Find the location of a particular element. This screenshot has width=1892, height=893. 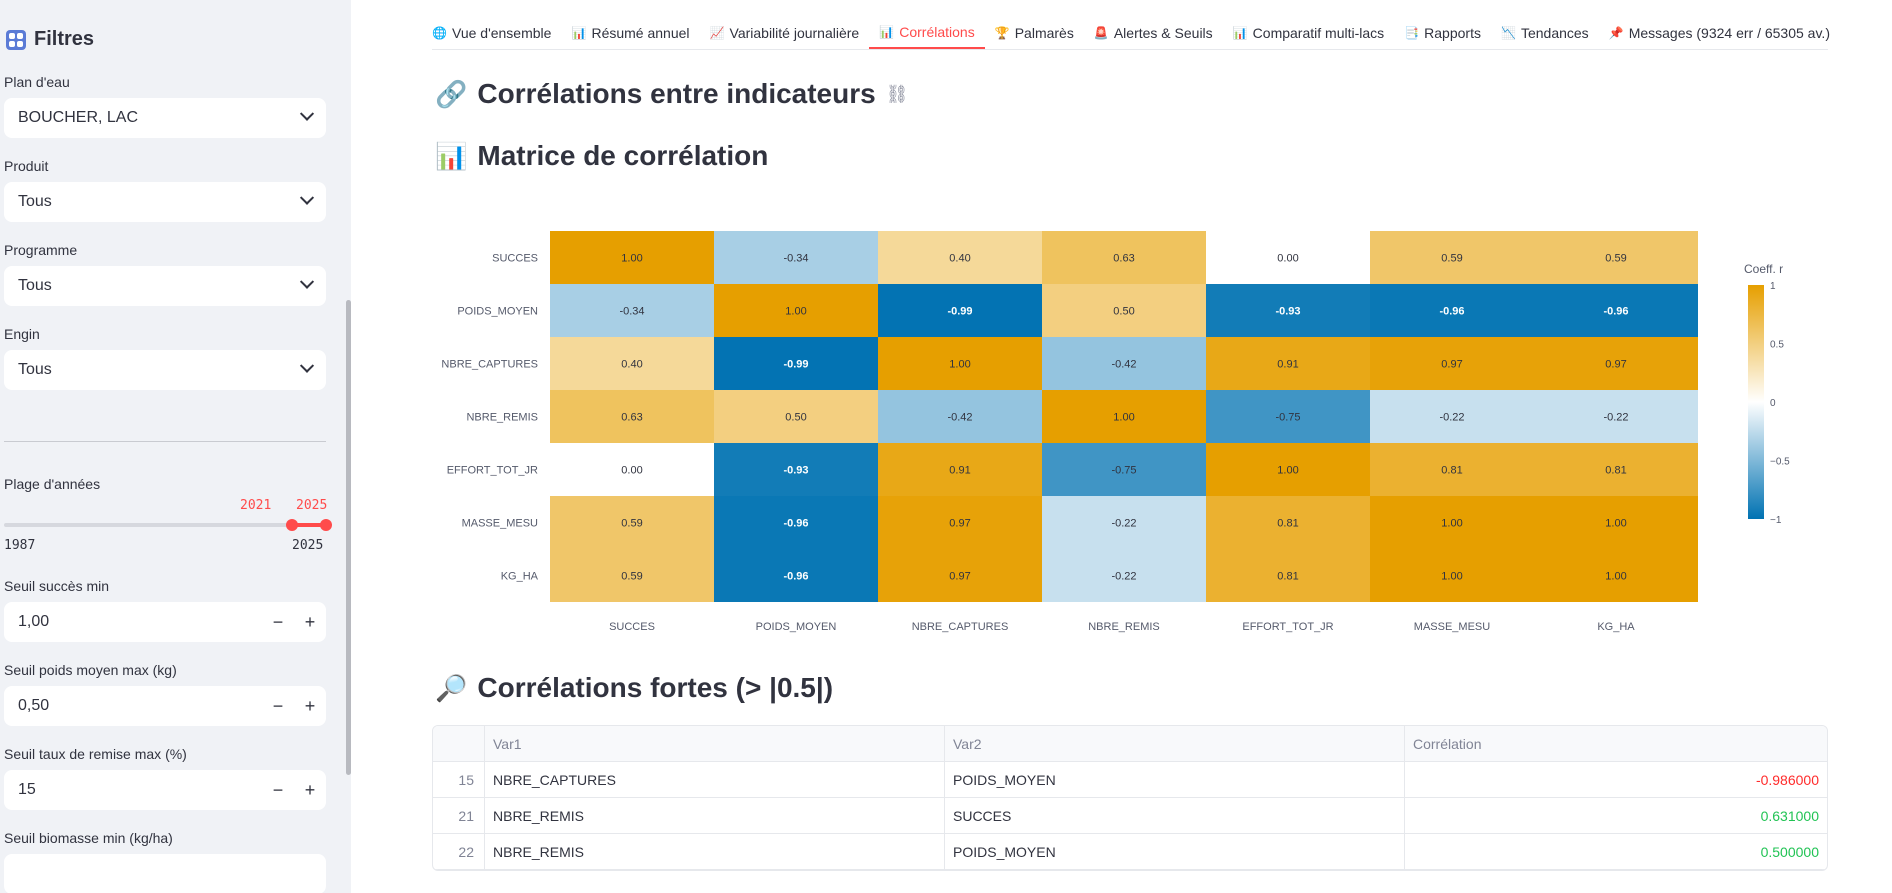

poids-increment-button: + is located at coordinates (310, 706).